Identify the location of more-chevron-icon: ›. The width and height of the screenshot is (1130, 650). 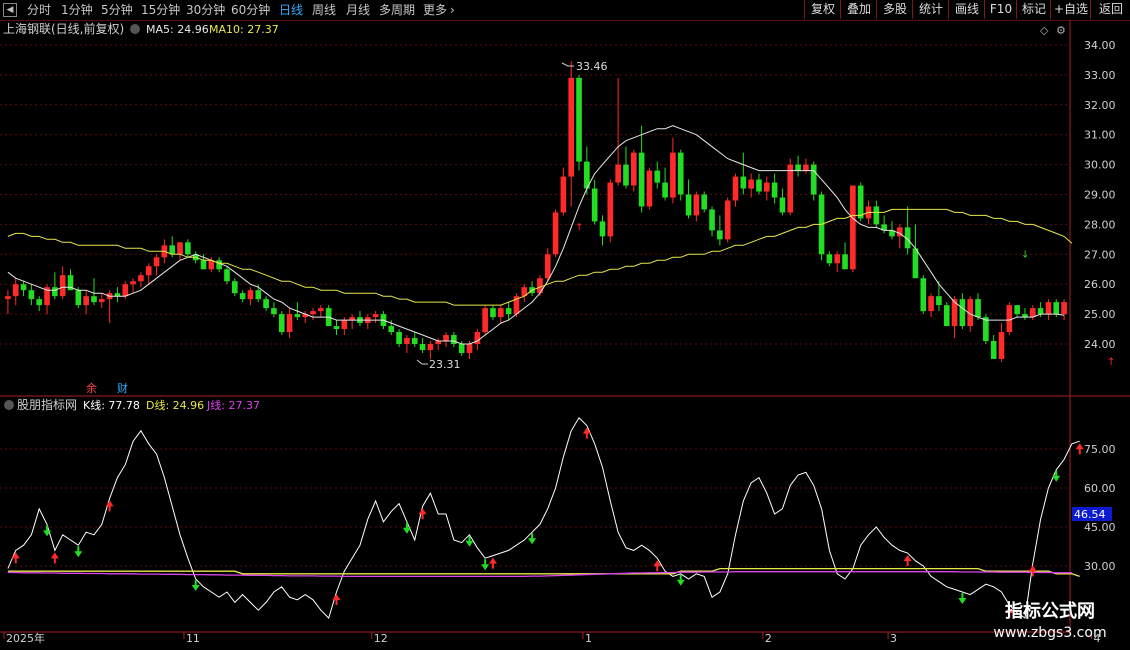
(452, 10).